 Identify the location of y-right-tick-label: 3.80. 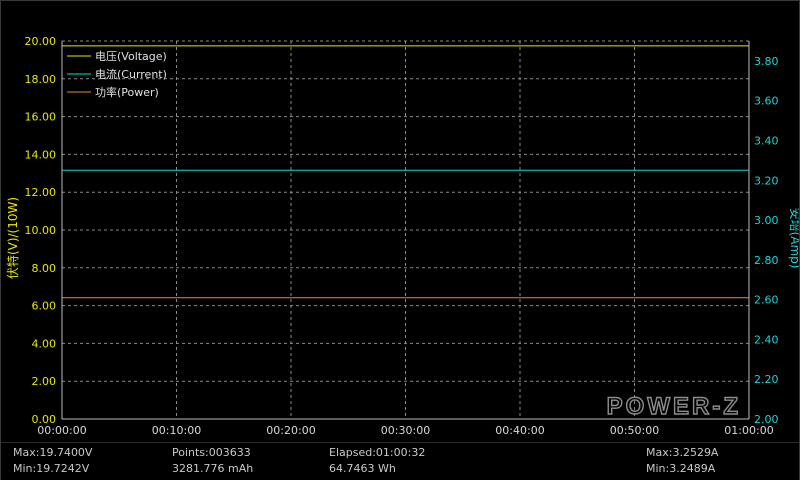
(766, 61).